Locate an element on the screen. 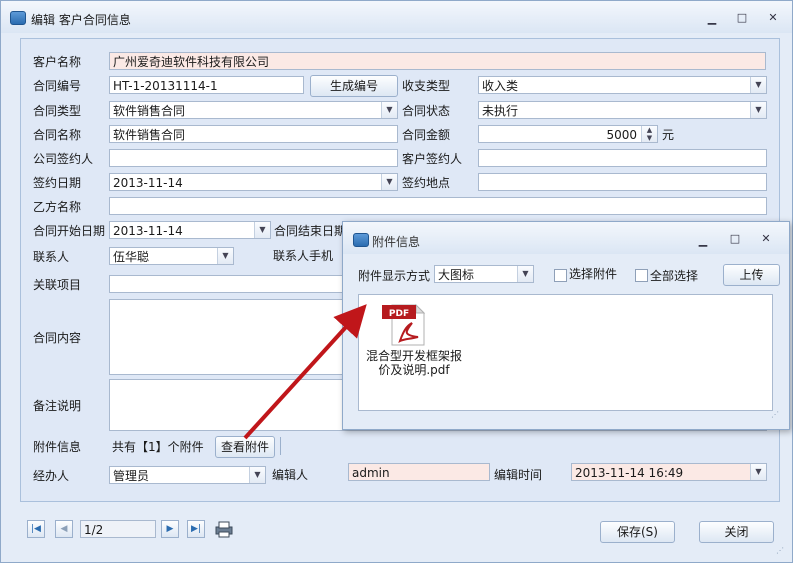 The height and width of the screenshot is (563, 793). contract-status-value: 未执行 is located at coordinates (500, 111).